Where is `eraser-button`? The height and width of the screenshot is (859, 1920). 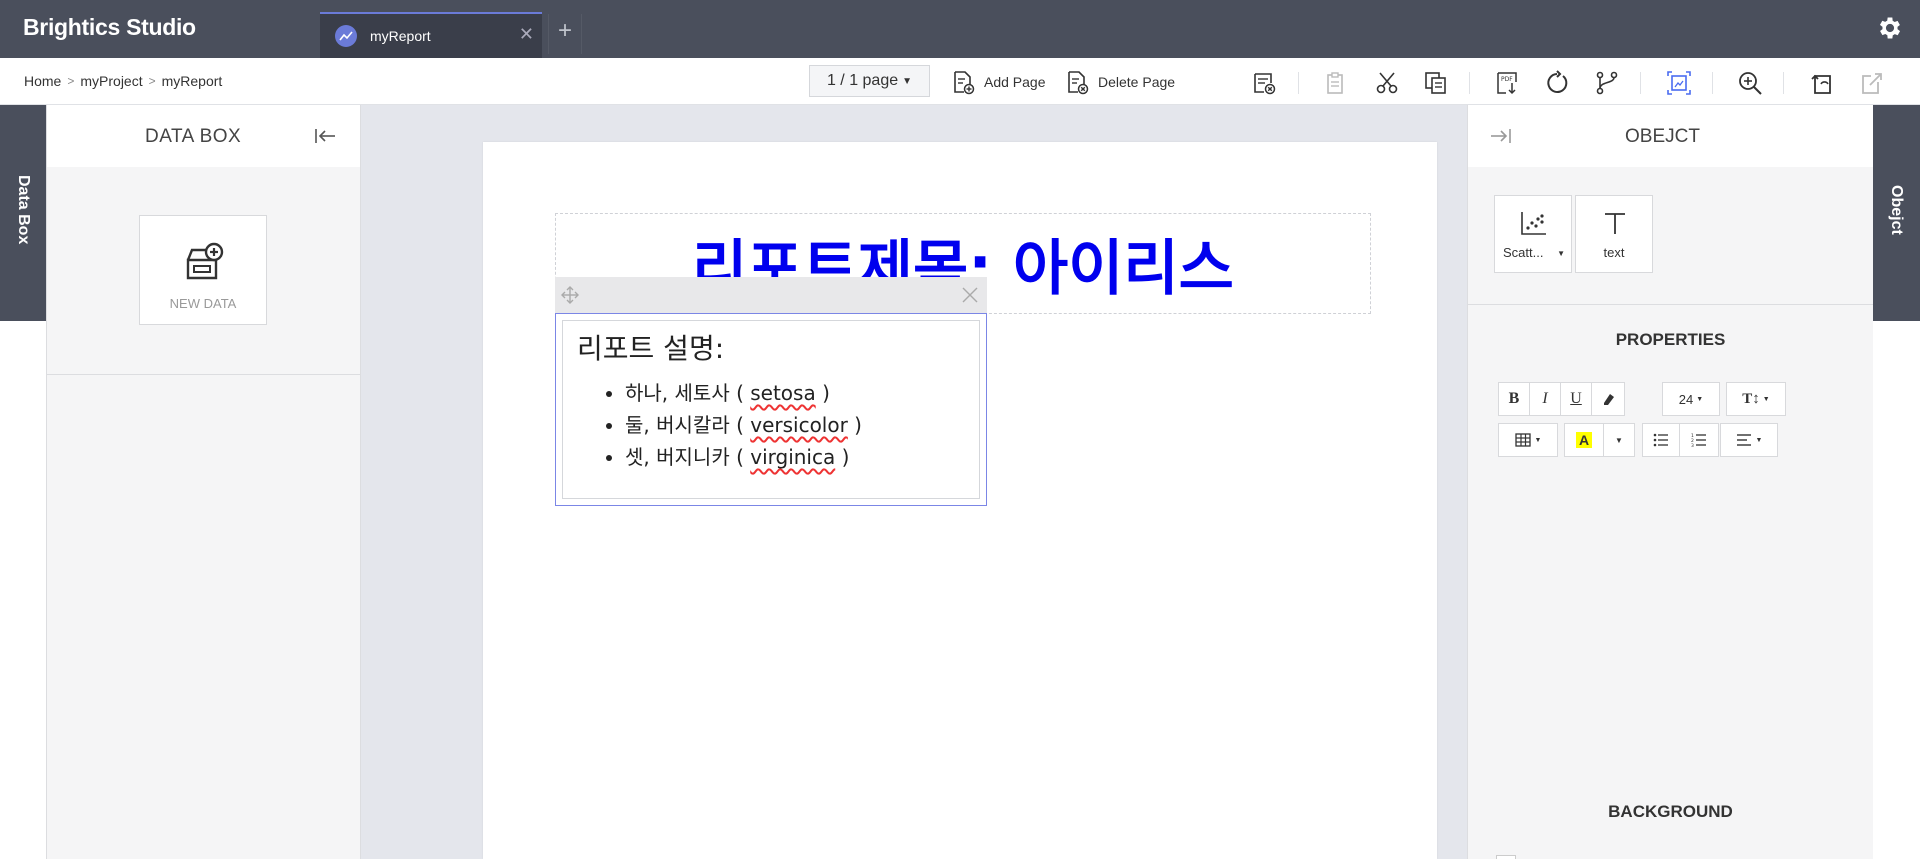
eraser-button is located at coordinates (1608, 399).